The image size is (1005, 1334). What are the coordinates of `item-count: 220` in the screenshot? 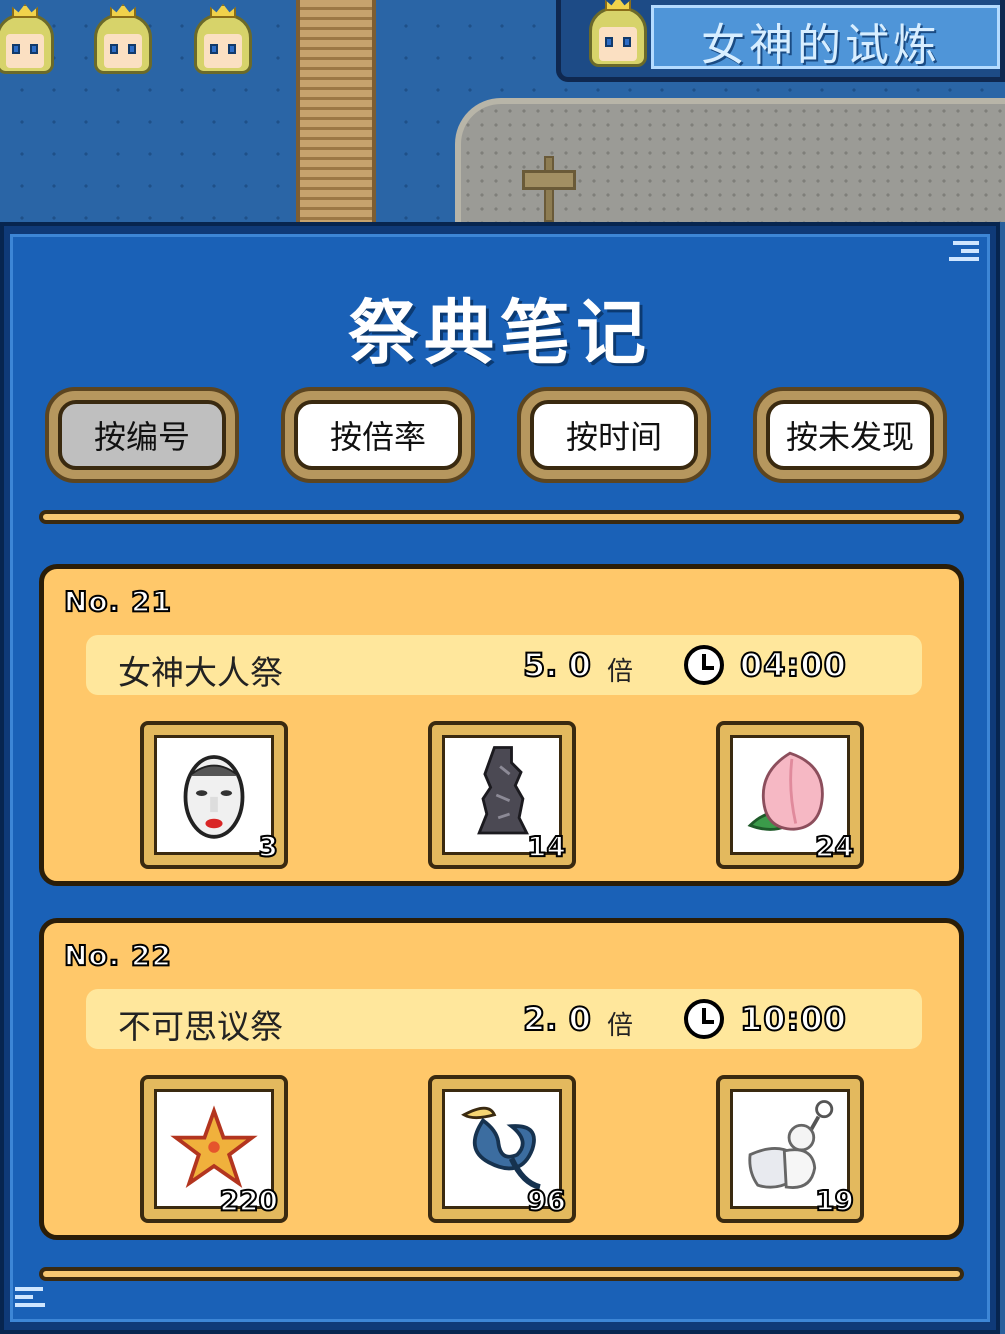 It's located at (249, 1200).